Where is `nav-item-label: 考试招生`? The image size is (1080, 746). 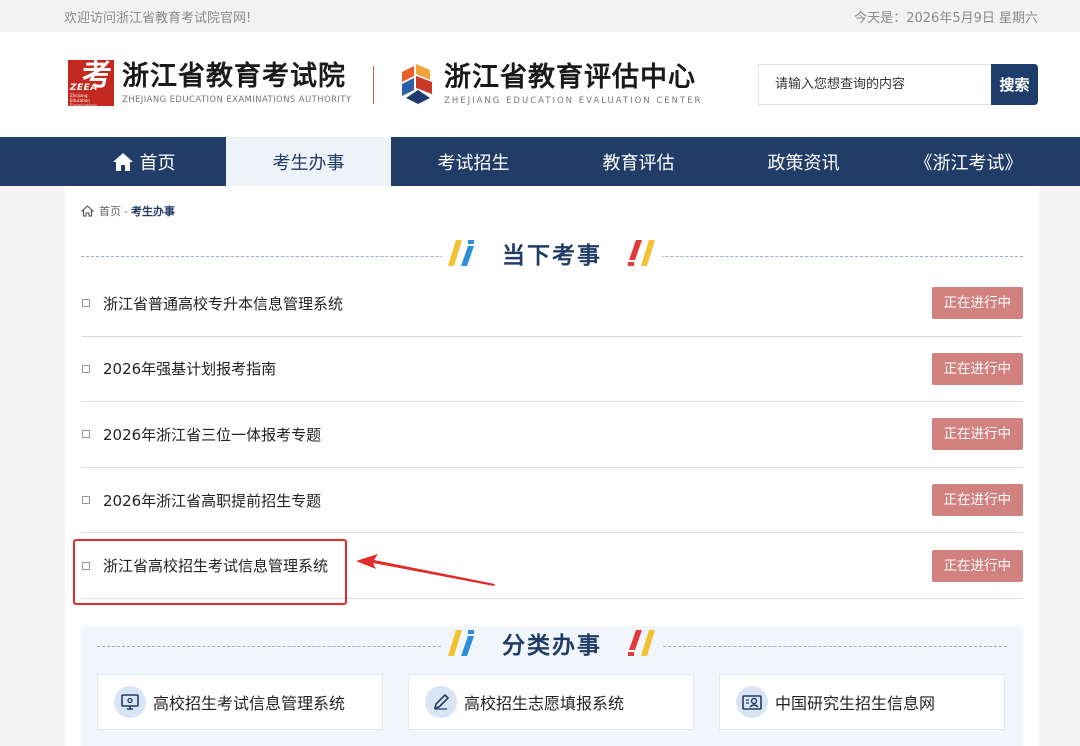
nav-item-label: 考试招生 is located at coordinates (473, 163).